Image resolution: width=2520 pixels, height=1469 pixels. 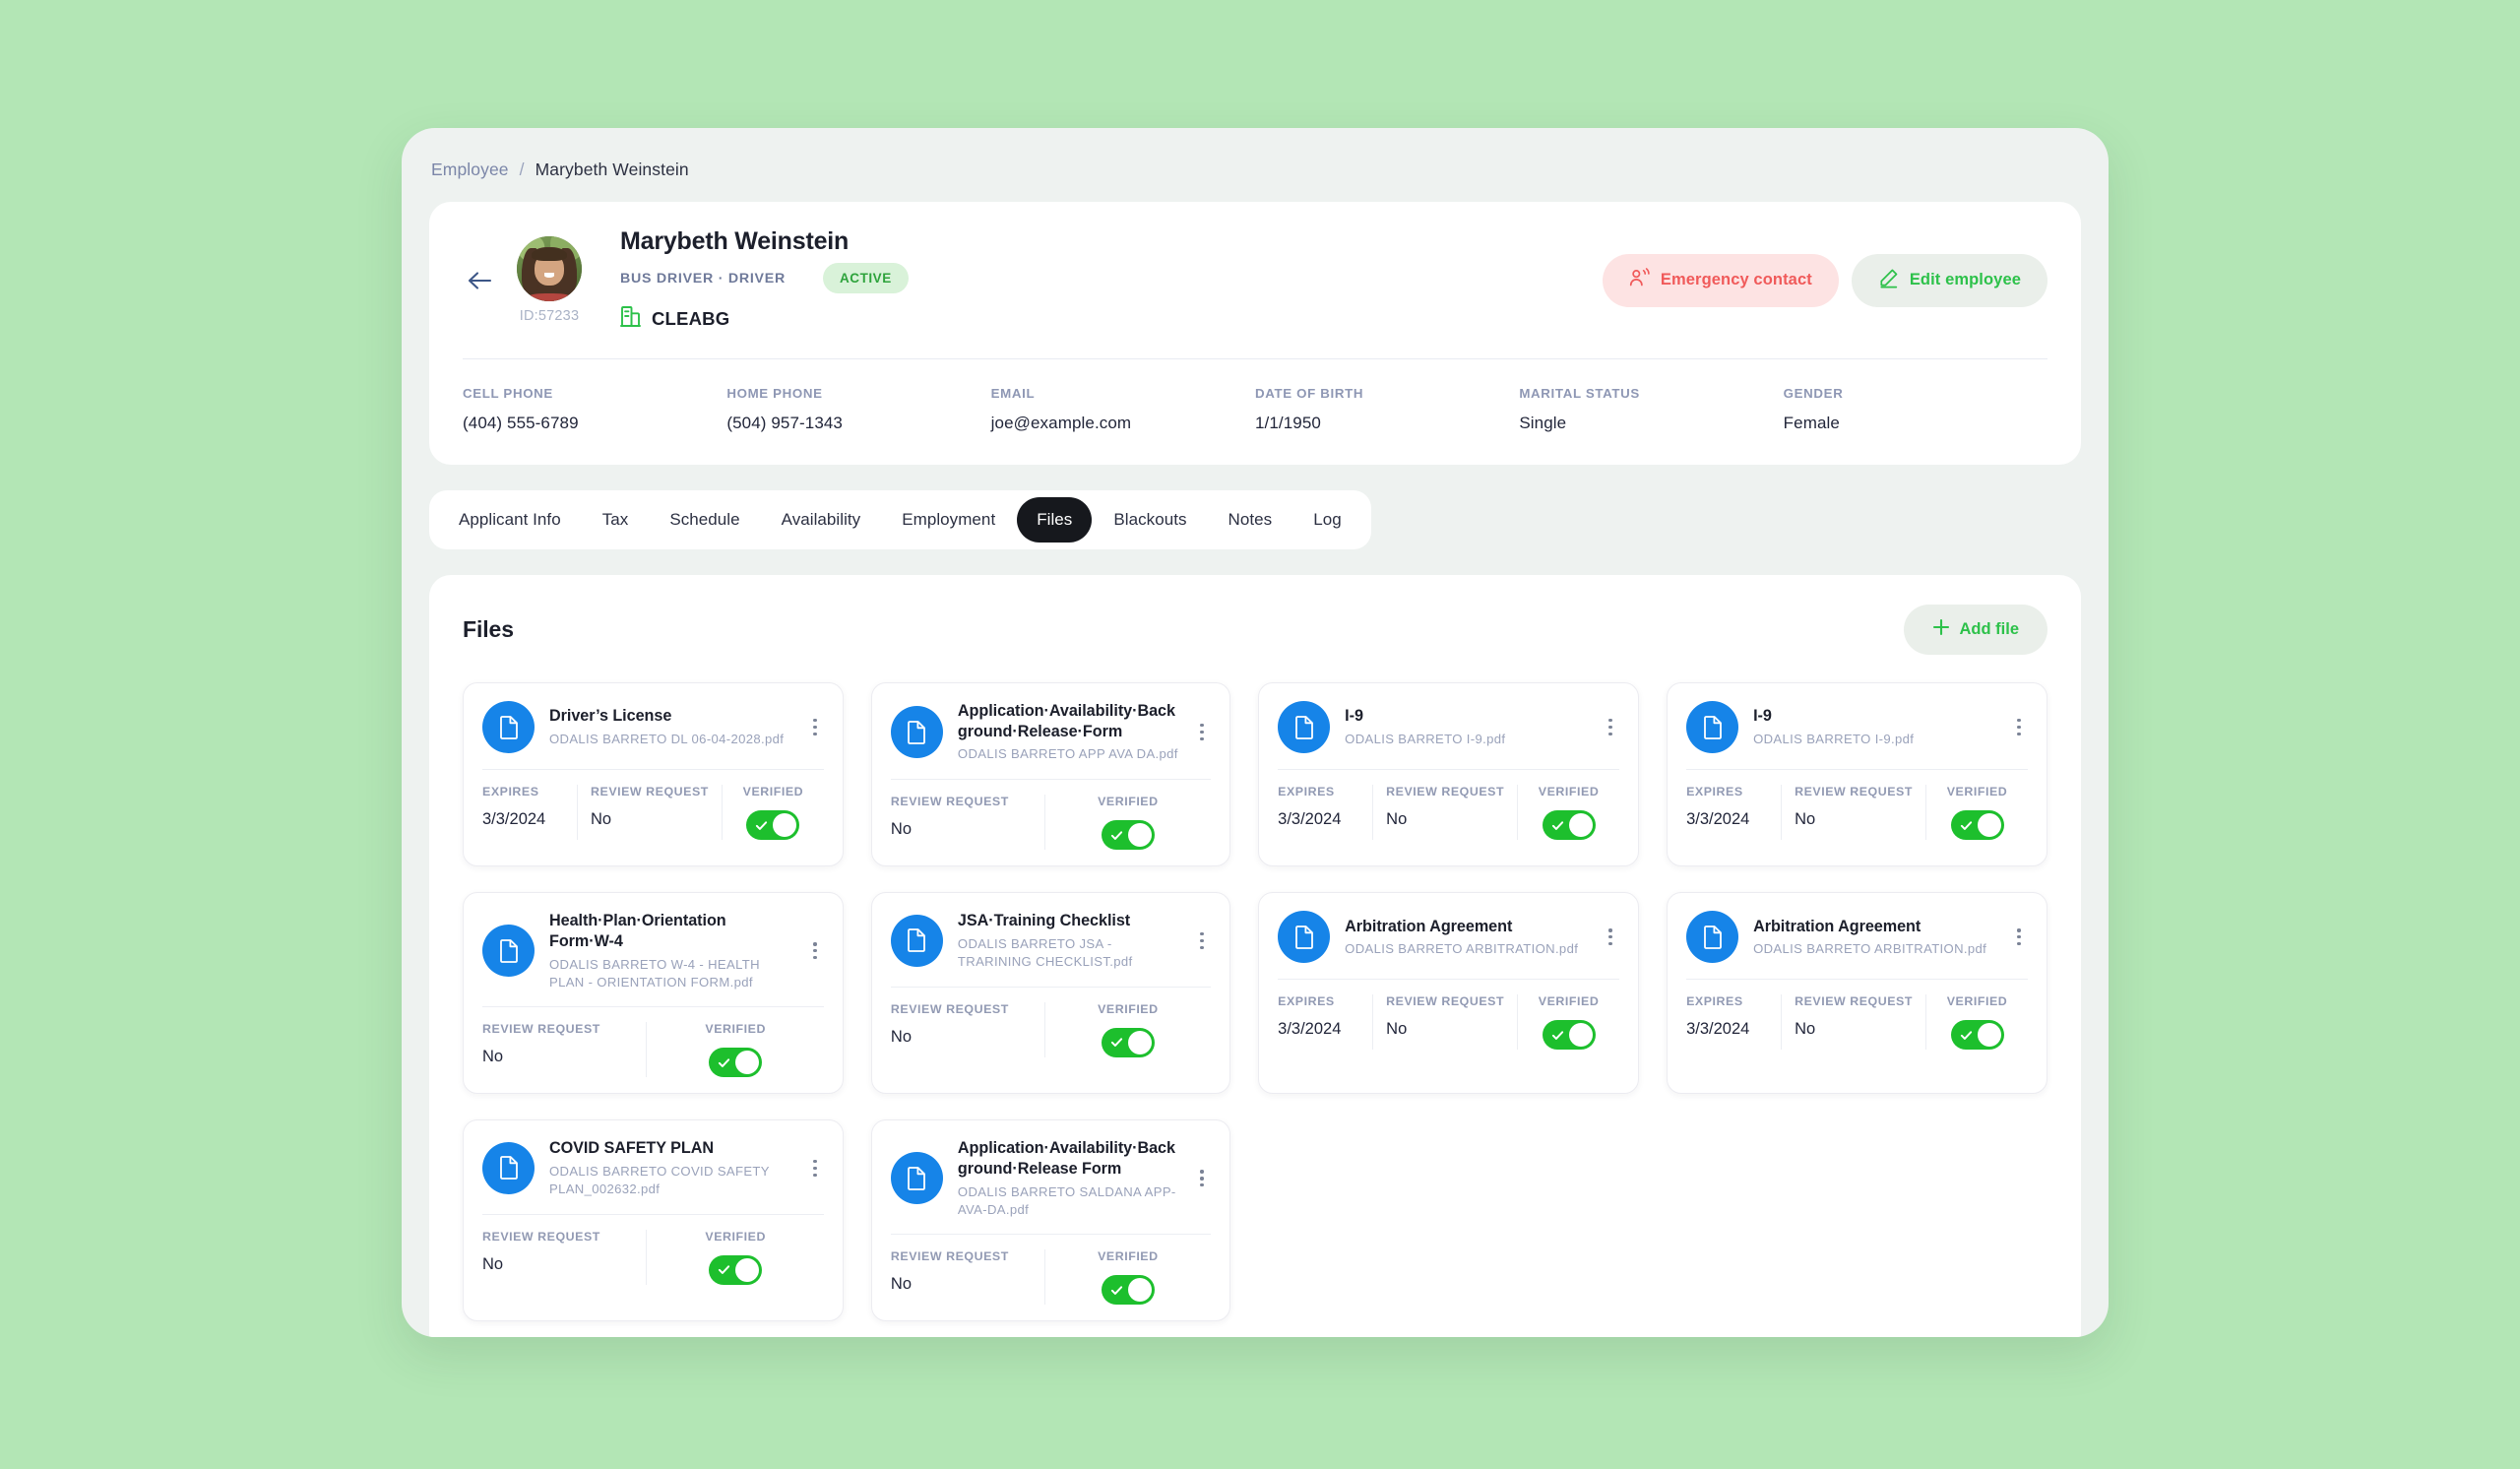 What do you see at coordinates (1051, 1029) in the screenshot?
I see `file-card-meta: REVIEW REQUEST No VERIFIED` at bounding box center [1051, 1029].